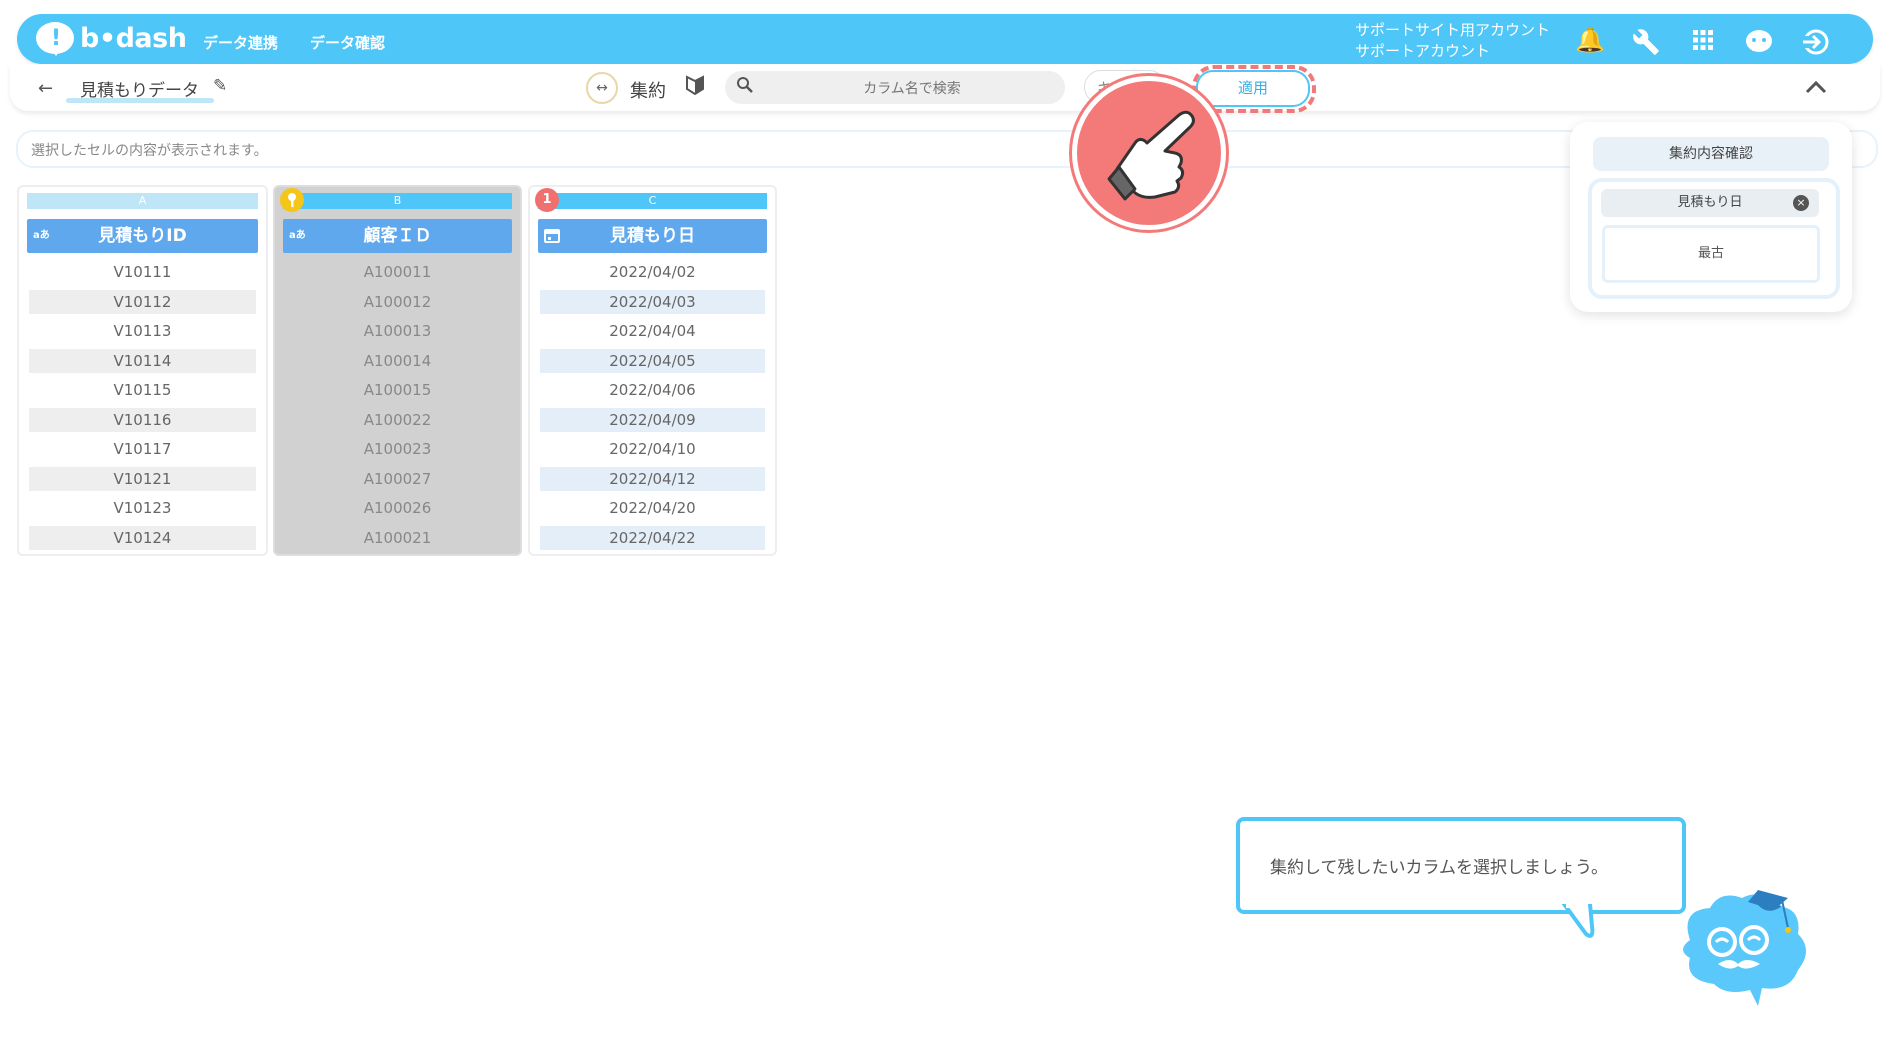  I want to click on column-letter: A, so click(142, 201).